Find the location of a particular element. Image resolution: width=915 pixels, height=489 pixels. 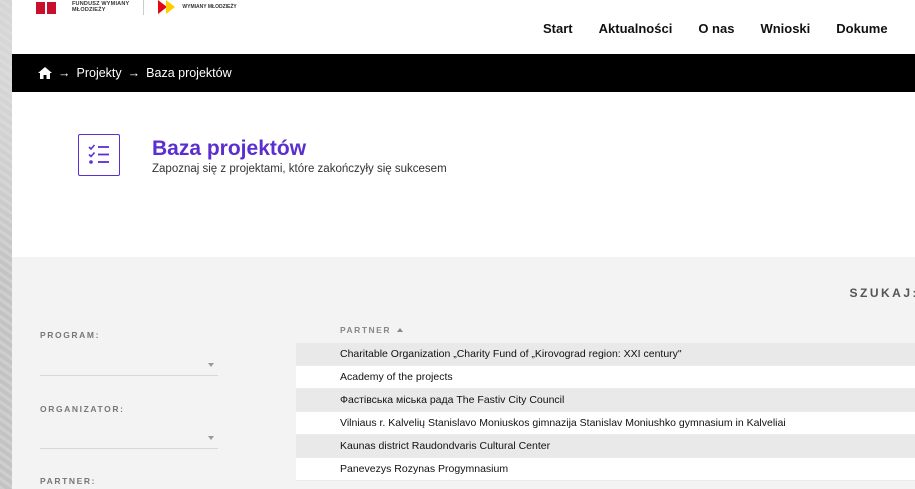

filter-organizator-select is located at coordinates (129, 438).